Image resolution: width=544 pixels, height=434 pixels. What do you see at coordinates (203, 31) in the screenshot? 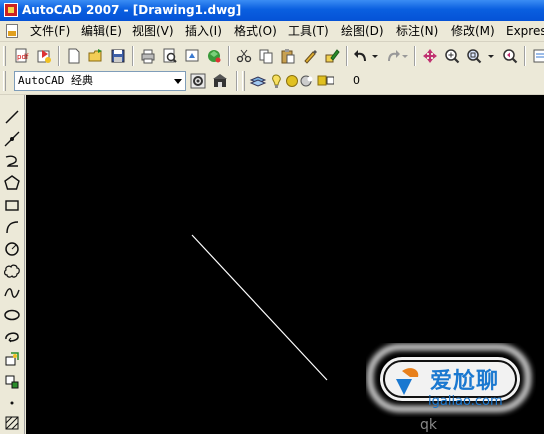
I see `menu-insert: 插入(I)` at bounding box center [203, 31].